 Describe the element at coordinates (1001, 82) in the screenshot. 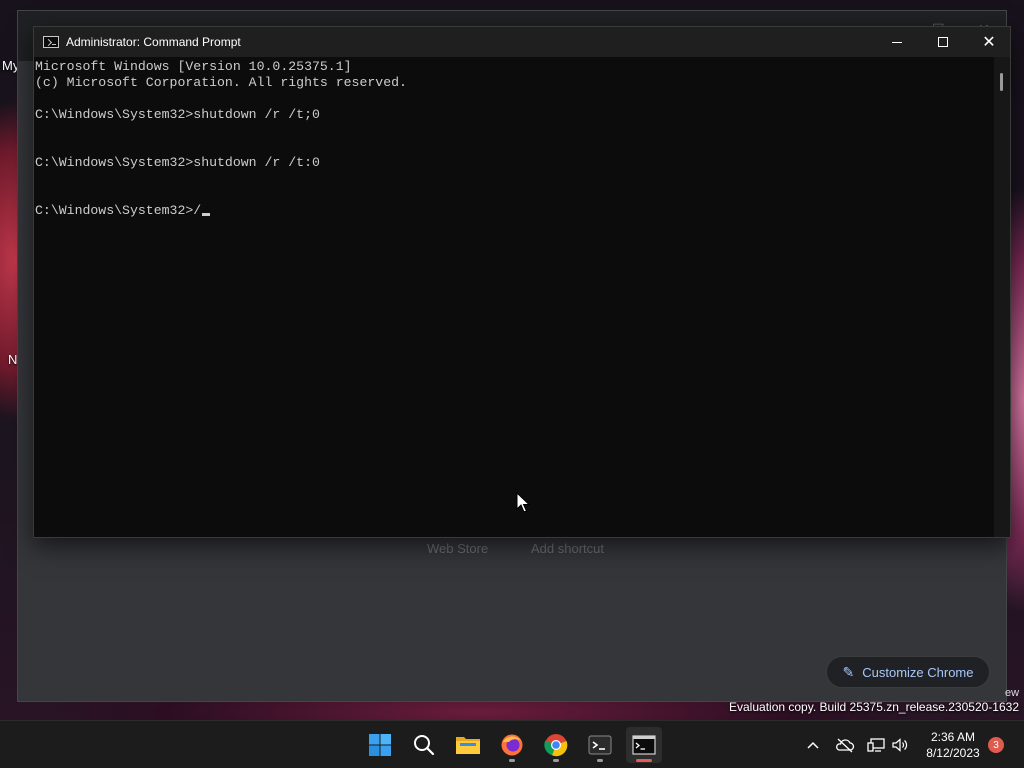

I see `scrollbar-thumb` at that location.